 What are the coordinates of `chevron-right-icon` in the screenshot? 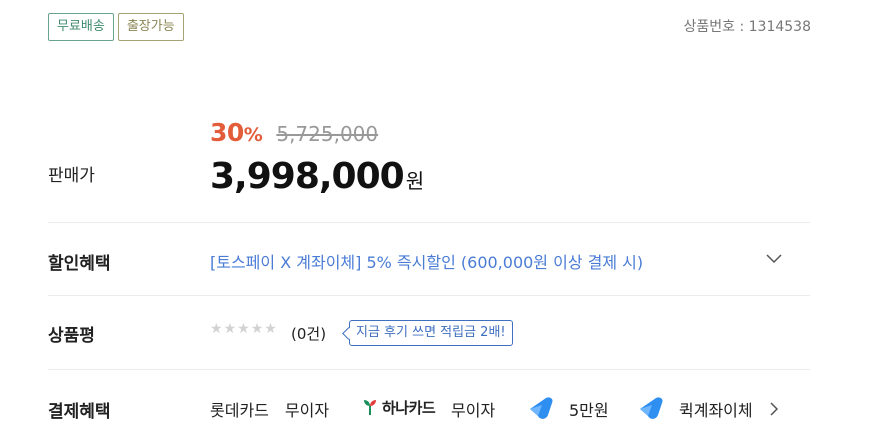 It's located at (774, 409).